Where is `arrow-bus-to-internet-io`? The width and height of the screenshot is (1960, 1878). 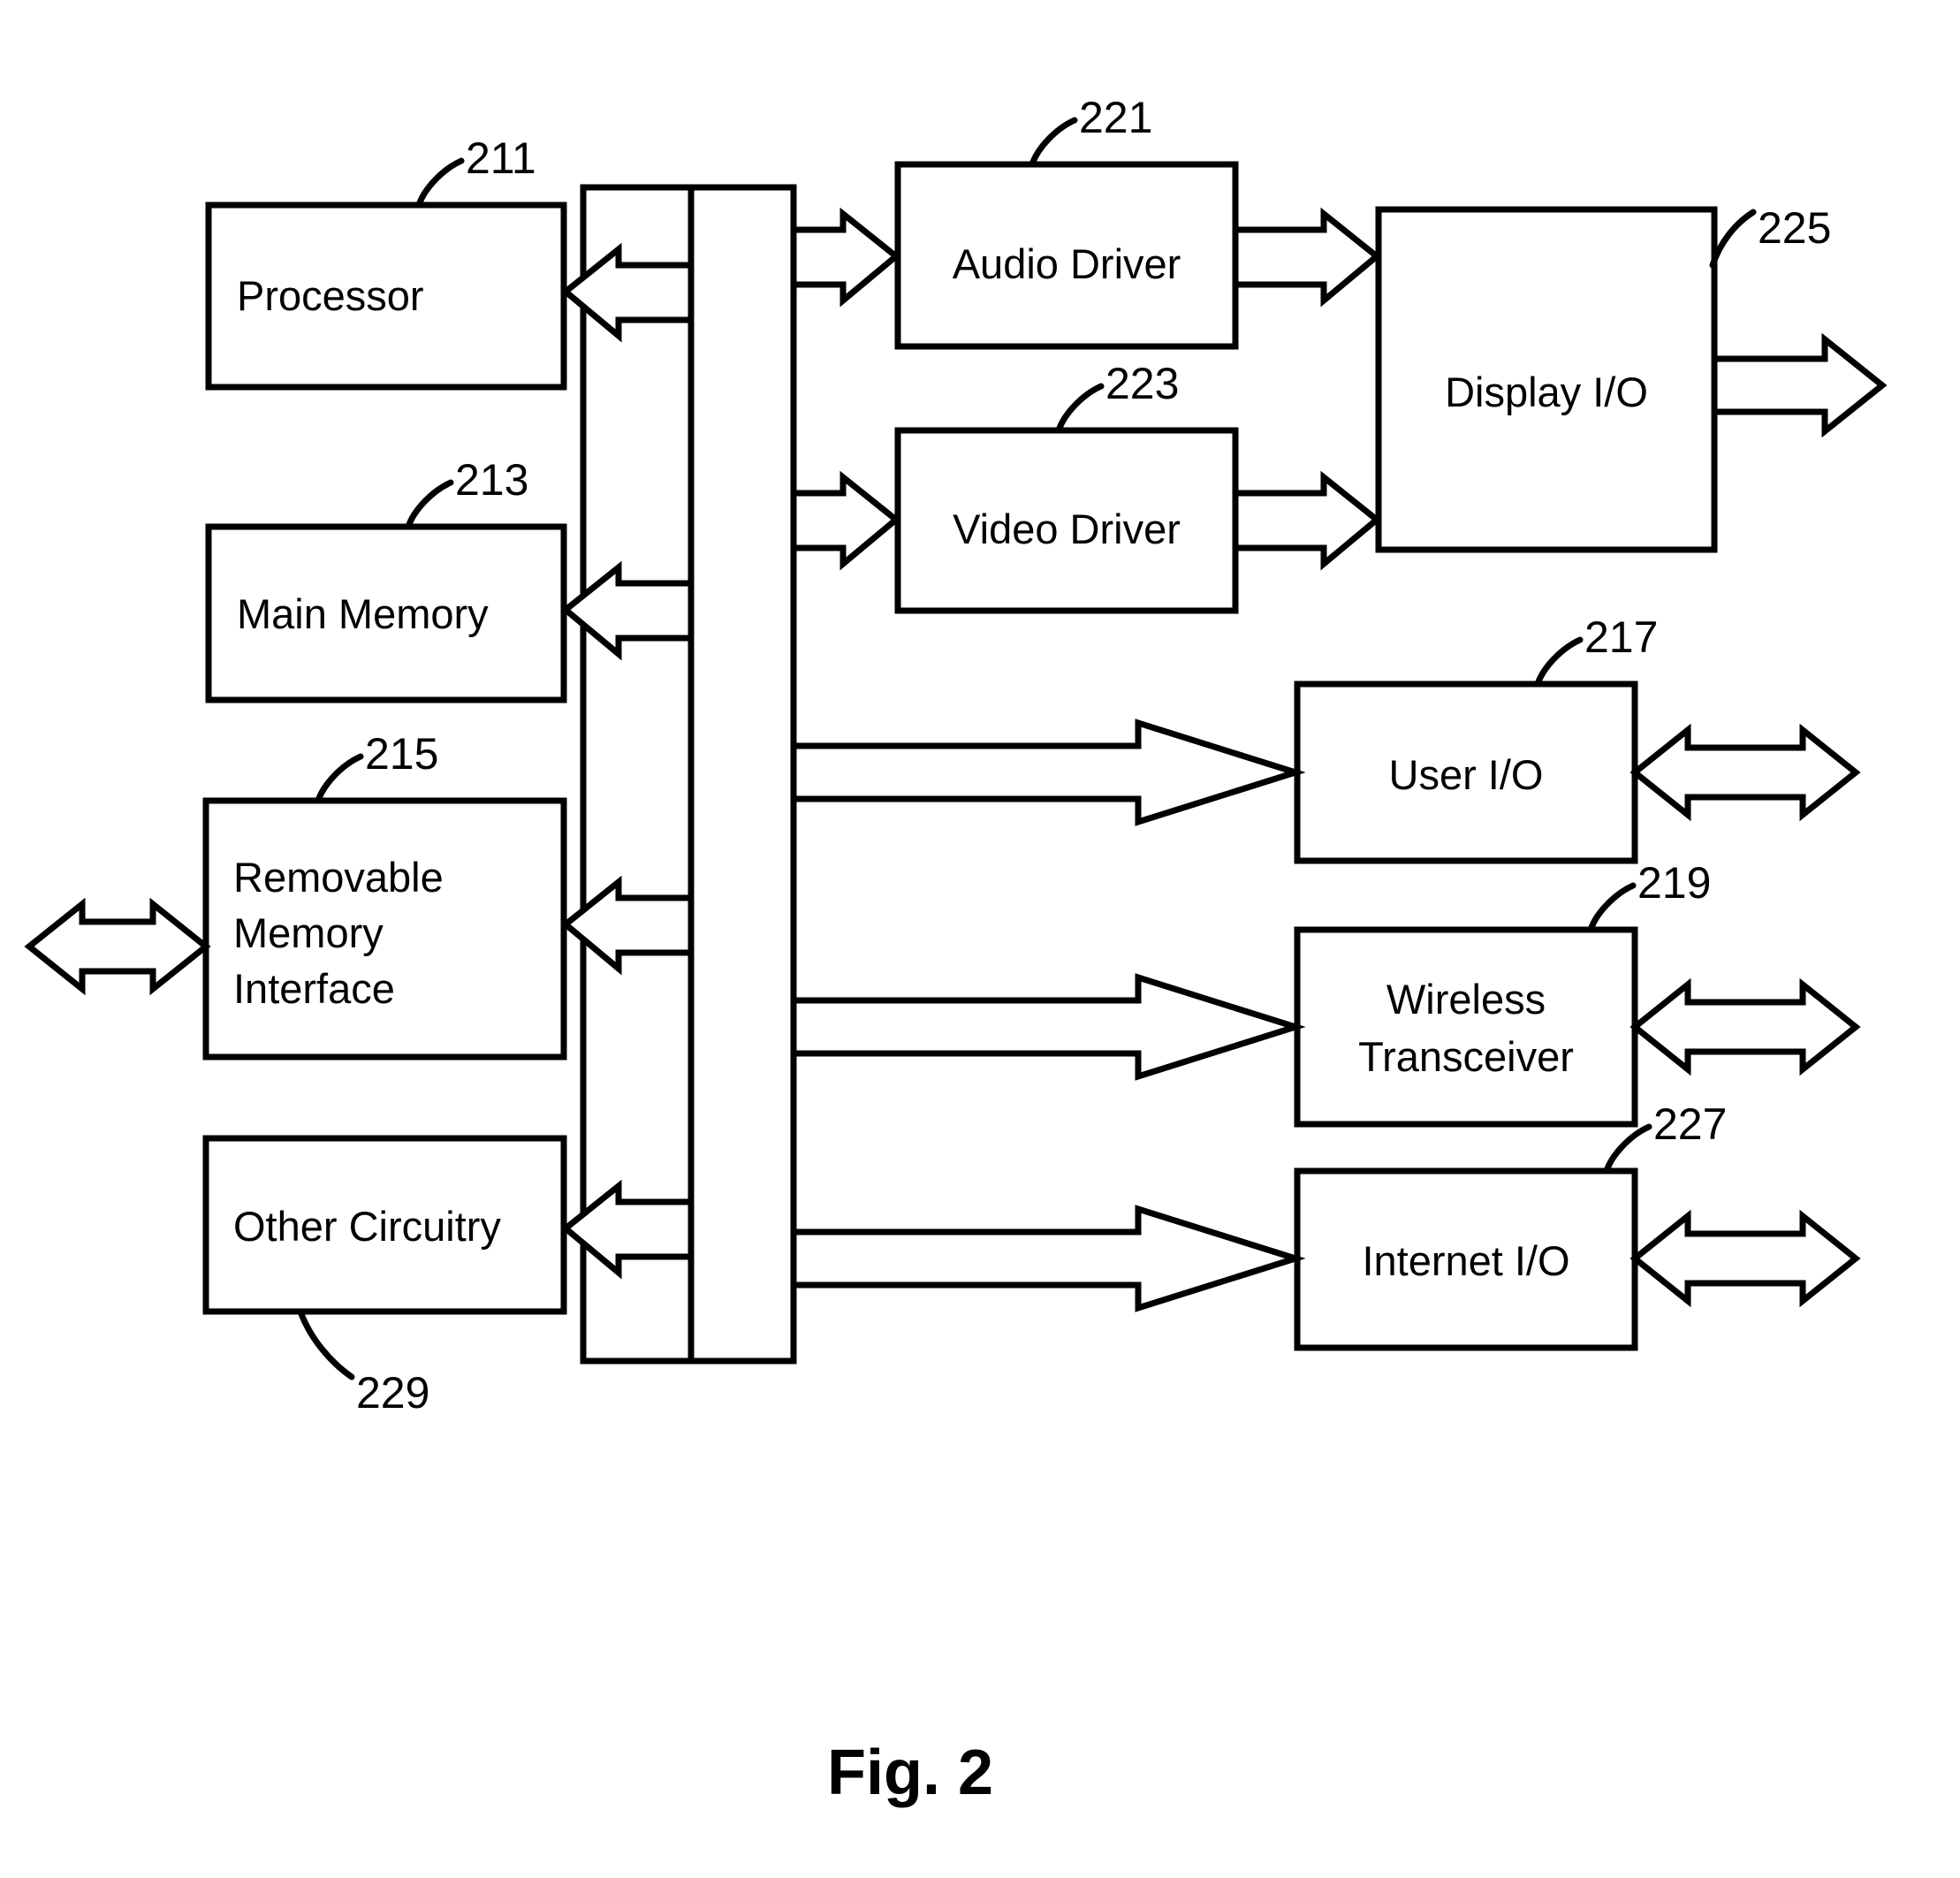 arrow-bus-to-internet-io is located at coordinates (1048, 1258).